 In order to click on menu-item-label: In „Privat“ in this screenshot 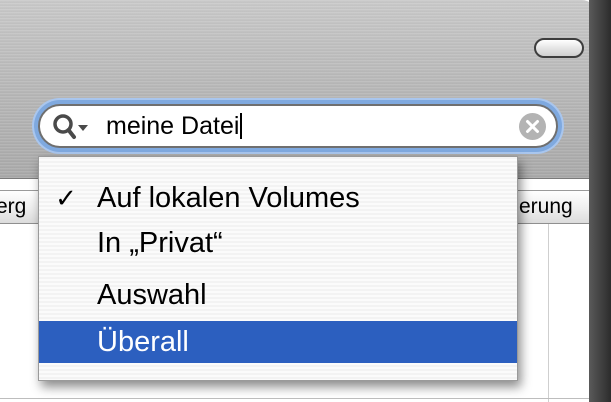, I will do `click(160, 243)`.